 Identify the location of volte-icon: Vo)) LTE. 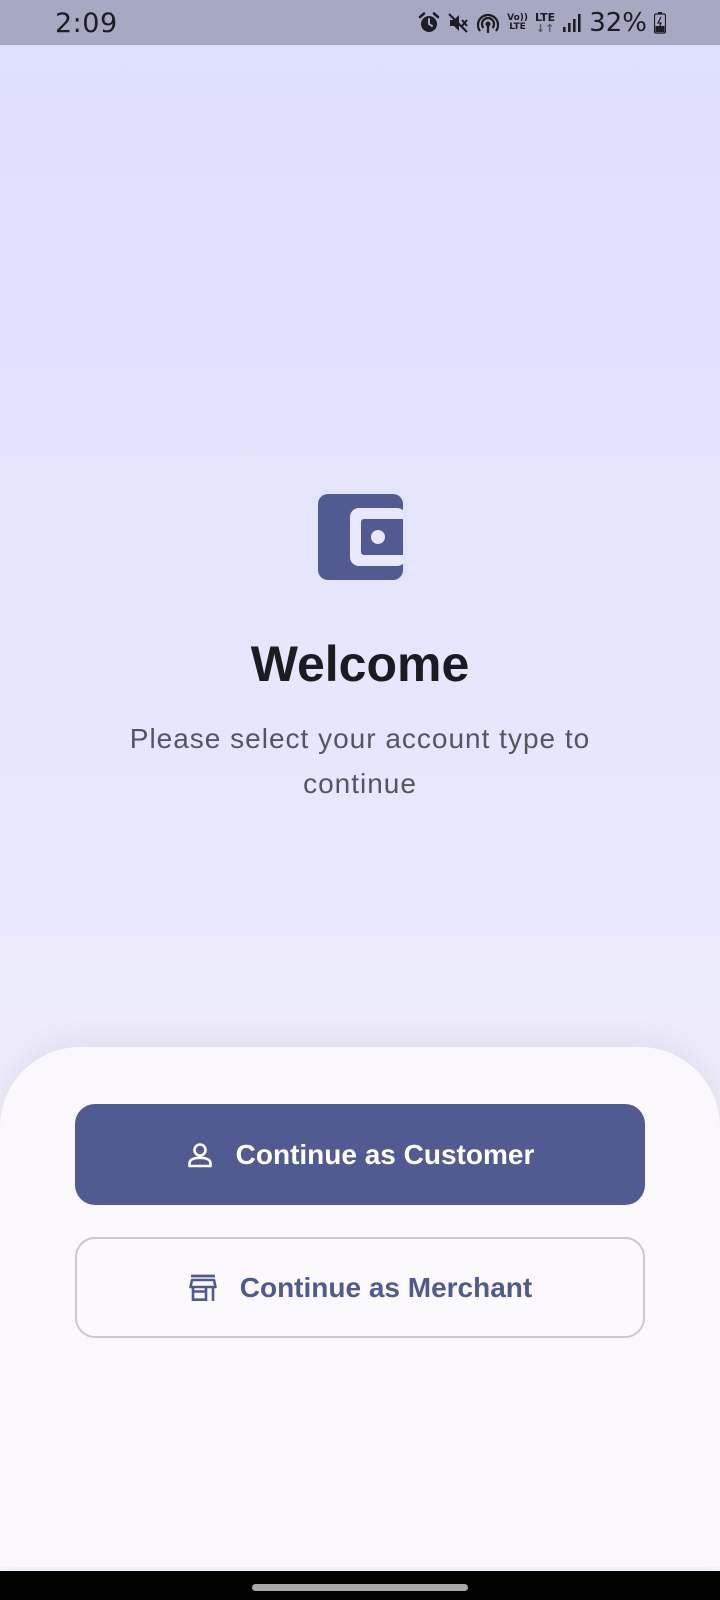
(517, 22).